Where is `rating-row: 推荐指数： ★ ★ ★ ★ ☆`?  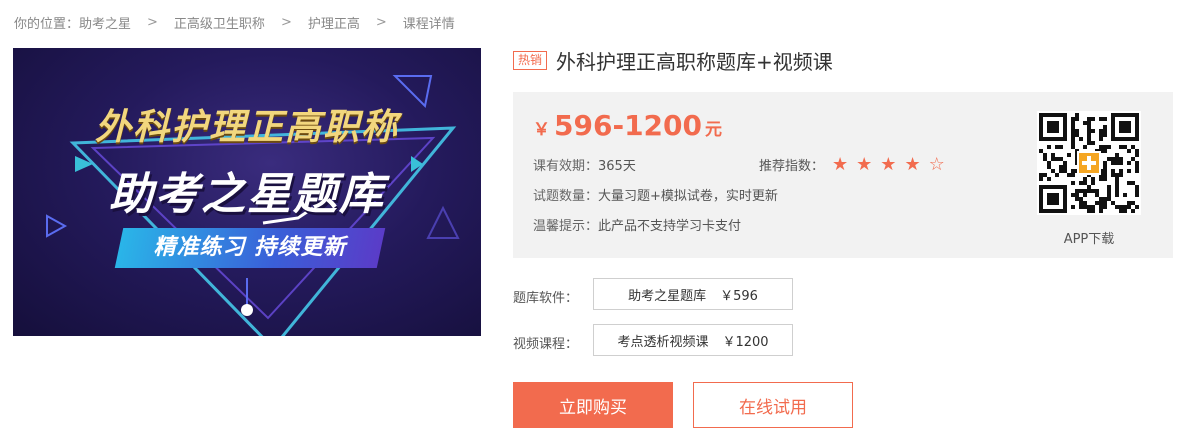
rating-row: 推荐指数： ★ ★ ★ ★ ☆ is located at coordinates (856, 164).